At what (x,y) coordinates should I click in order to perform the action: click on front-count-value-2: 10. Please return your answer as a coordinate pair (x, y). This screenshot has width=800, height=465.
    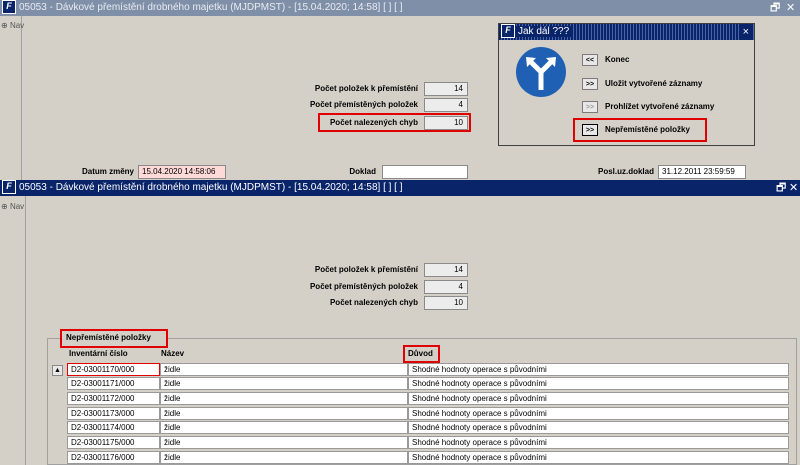
    Looking at the image, I should click on (446, 303).